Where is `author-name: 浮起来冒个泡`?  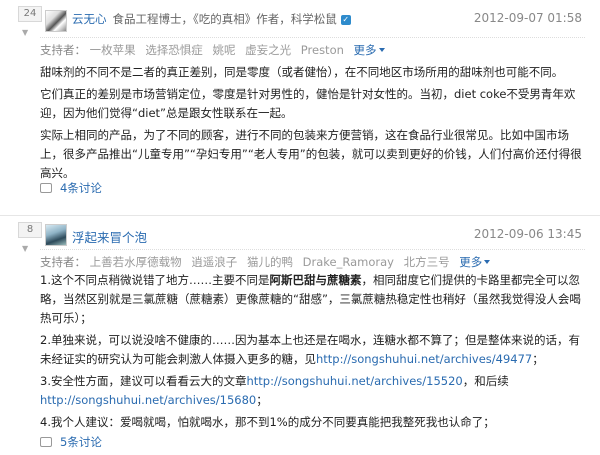 author-name: 浮起来冒个泡 is located at coordinates (109, 237).